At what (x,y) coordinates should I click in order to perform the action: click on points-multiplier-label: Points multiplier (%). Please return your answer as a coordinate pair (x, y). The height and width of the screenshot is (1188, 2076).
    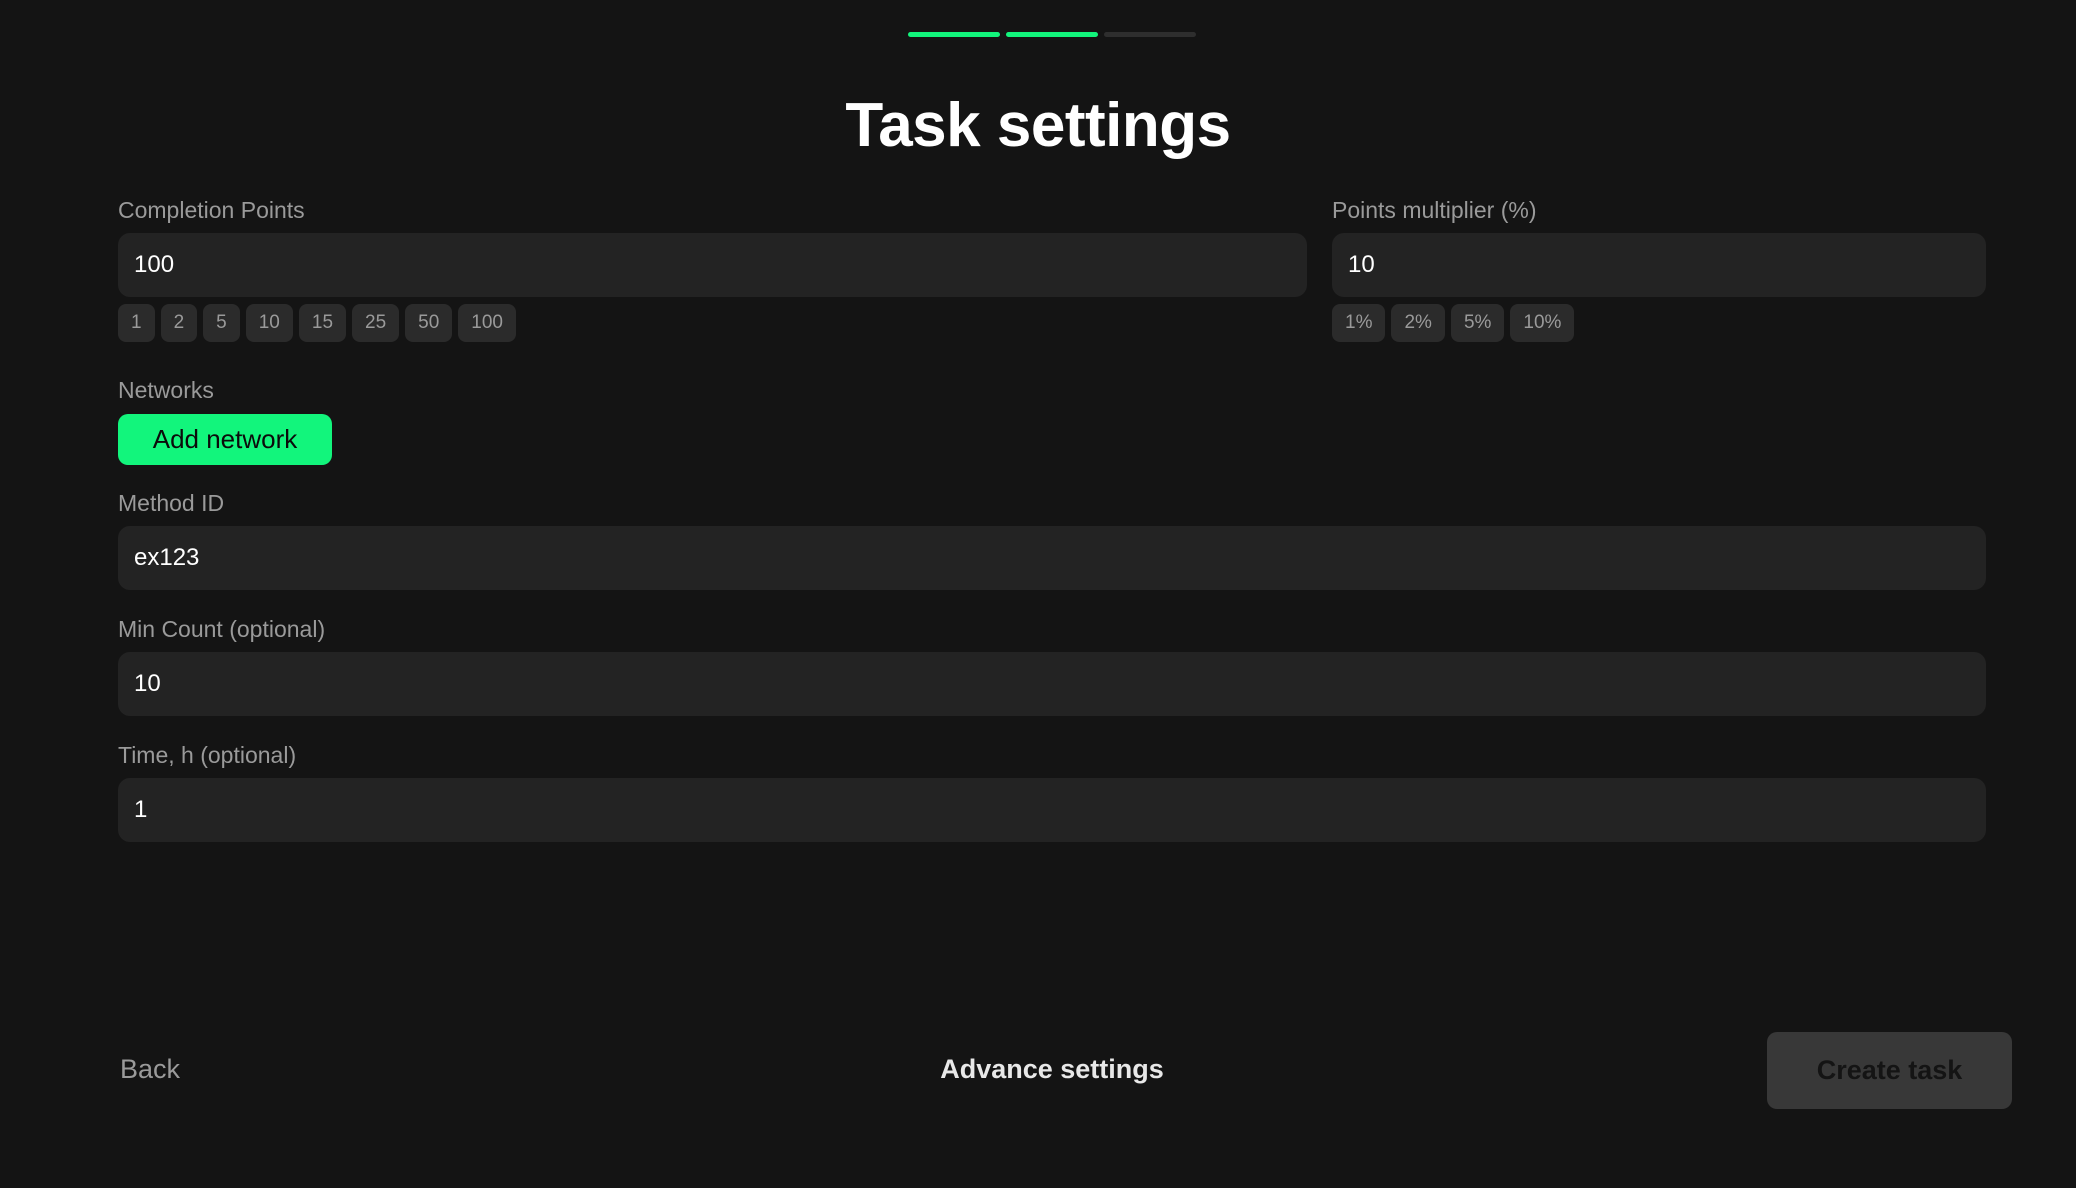
    Looking at the image, I should click on (1434, 210).